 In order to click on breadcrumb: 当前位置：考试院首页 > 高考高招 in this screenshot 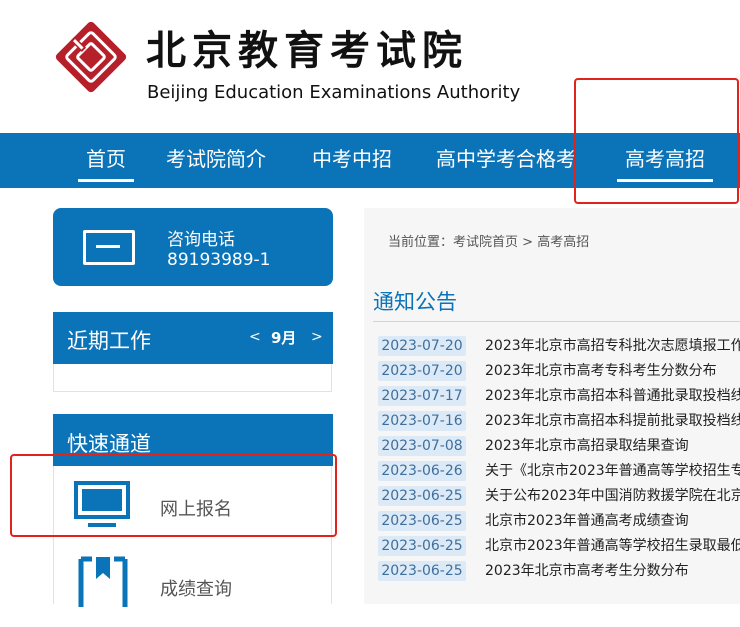, I will do `click(488, 240)`.